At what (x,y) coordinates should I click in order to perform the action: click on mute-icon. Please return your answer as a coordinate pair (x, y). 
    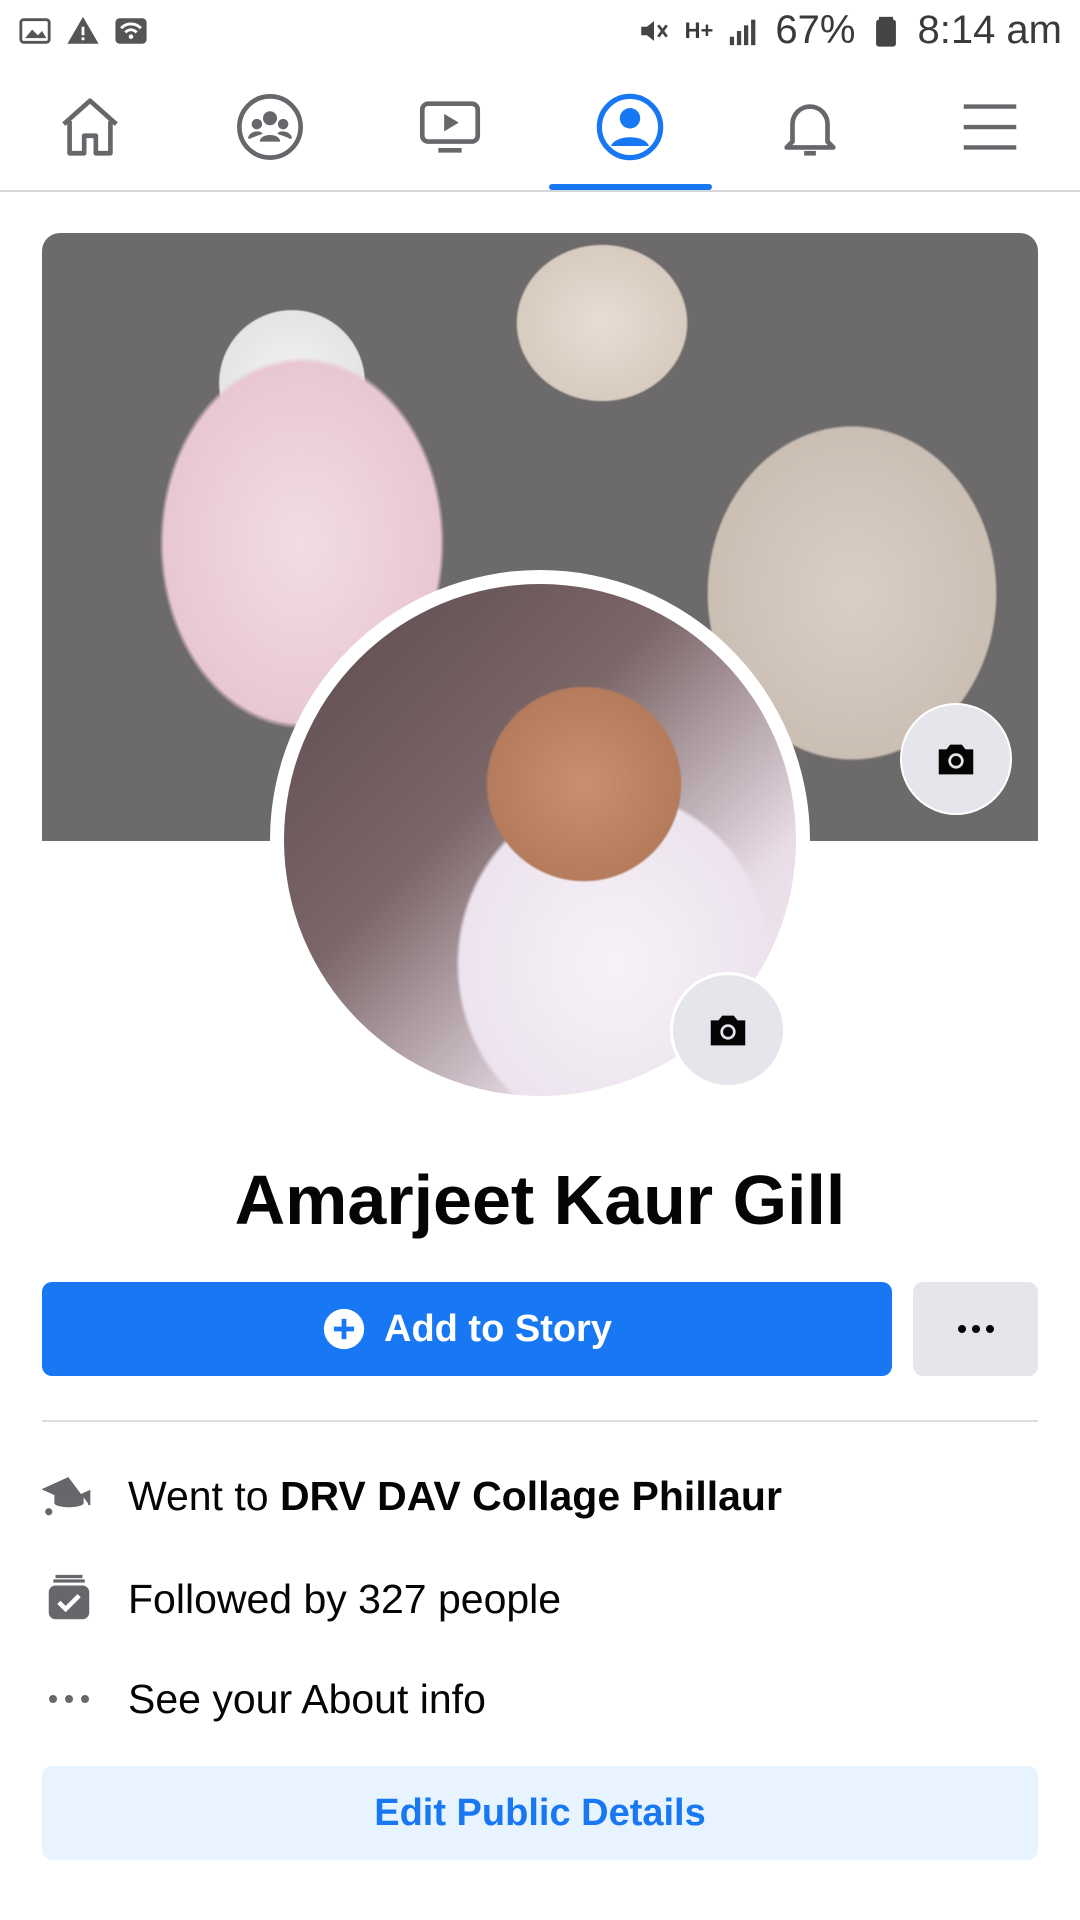
    Looking at the image, I should click on (654, 30).